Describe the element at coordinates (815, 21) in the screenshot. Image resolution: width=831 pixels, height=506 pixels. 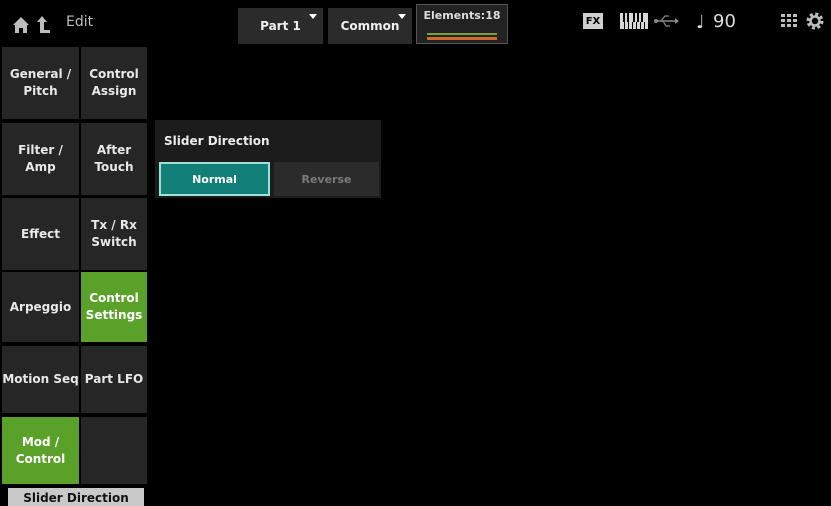
I see `gear-icon` at that location.